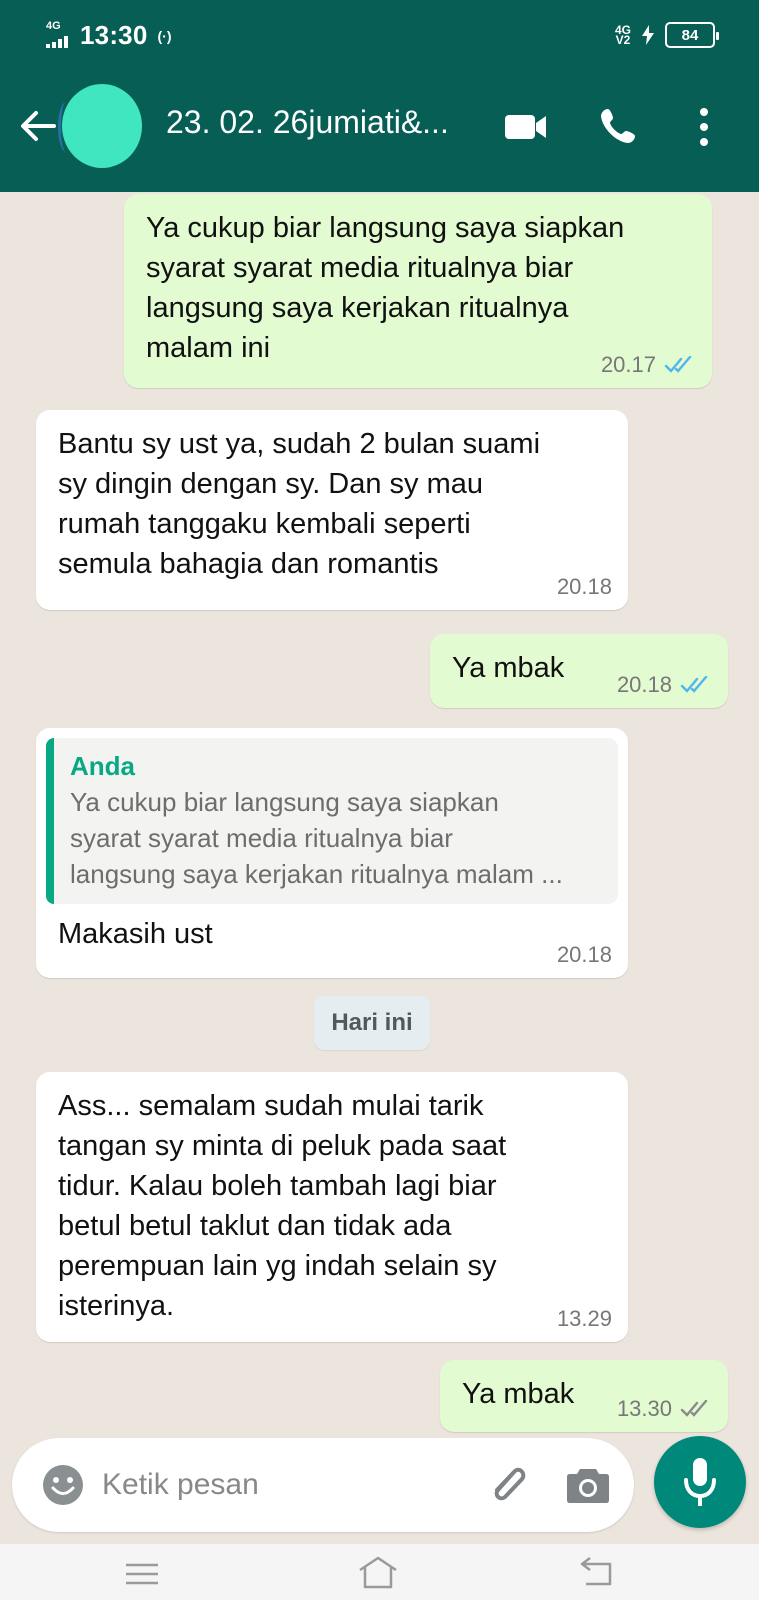 The height and width of the screenshot is (1600, 759). I want to click on day-separator: Hari ini, so click(372, 1023).